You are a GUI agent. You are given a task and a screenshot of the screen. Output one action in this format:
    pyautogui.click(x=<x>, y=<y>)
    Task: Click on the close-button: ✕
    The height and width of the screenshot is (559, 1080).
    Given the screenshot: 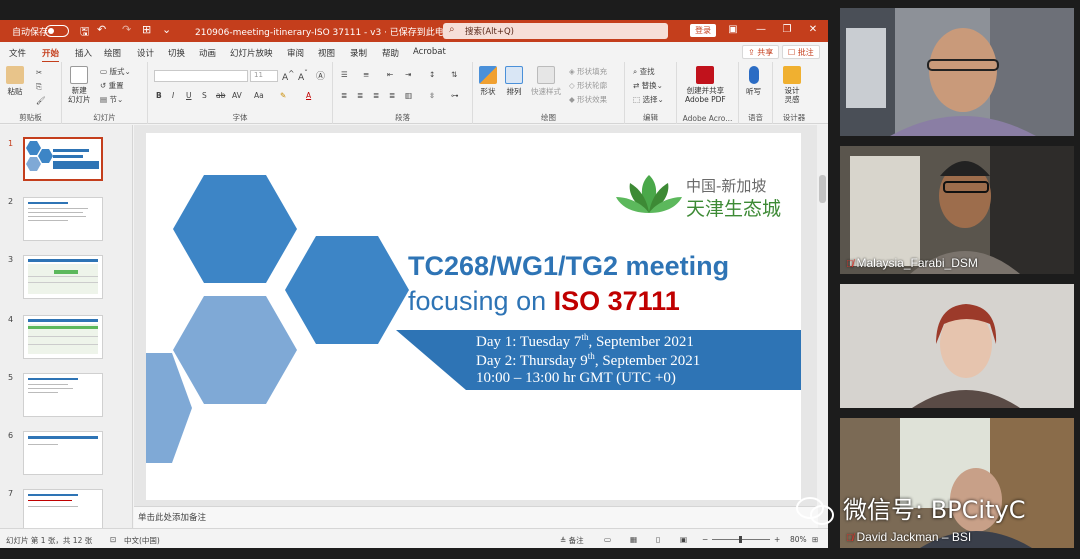 What is the action you would take?
    pyautogui.click(x=813, y=29)
    